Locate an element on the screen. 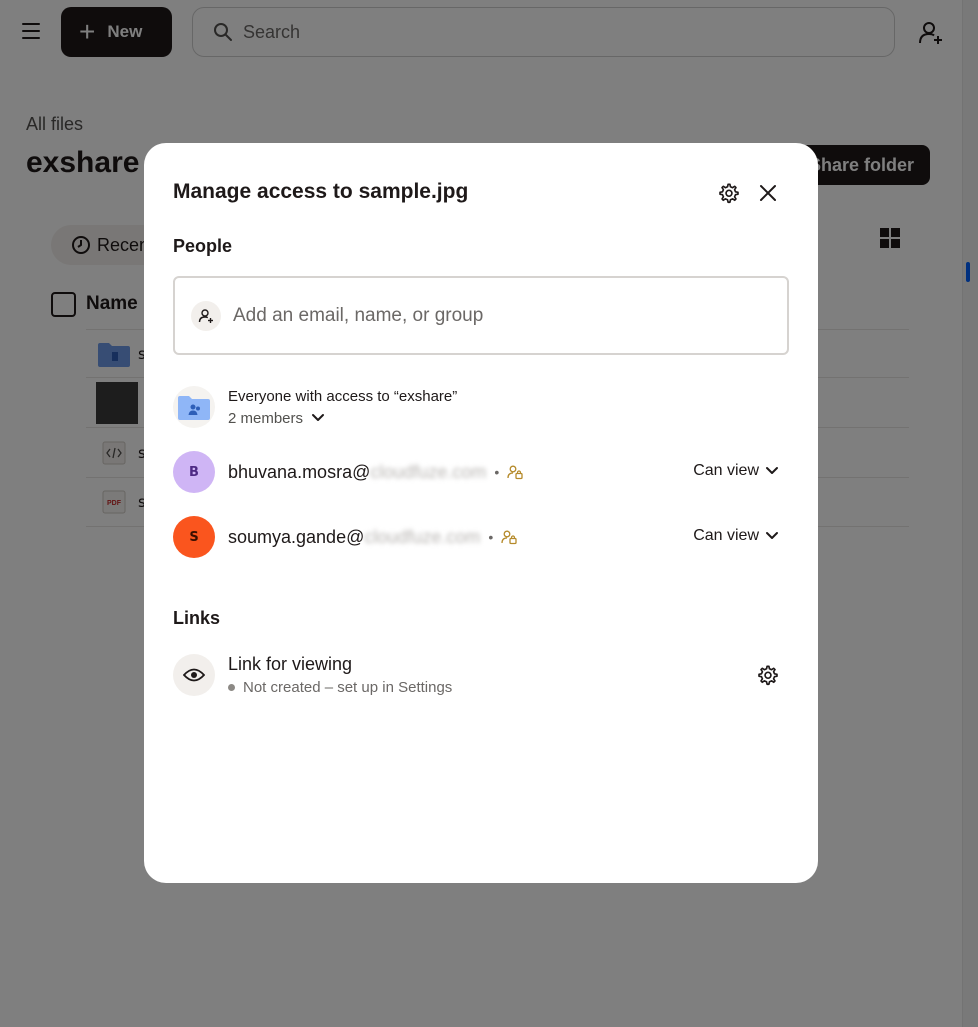 The height and width of the screenshot is (1027, 978). add-people-field is located at coordinates (481, 315).